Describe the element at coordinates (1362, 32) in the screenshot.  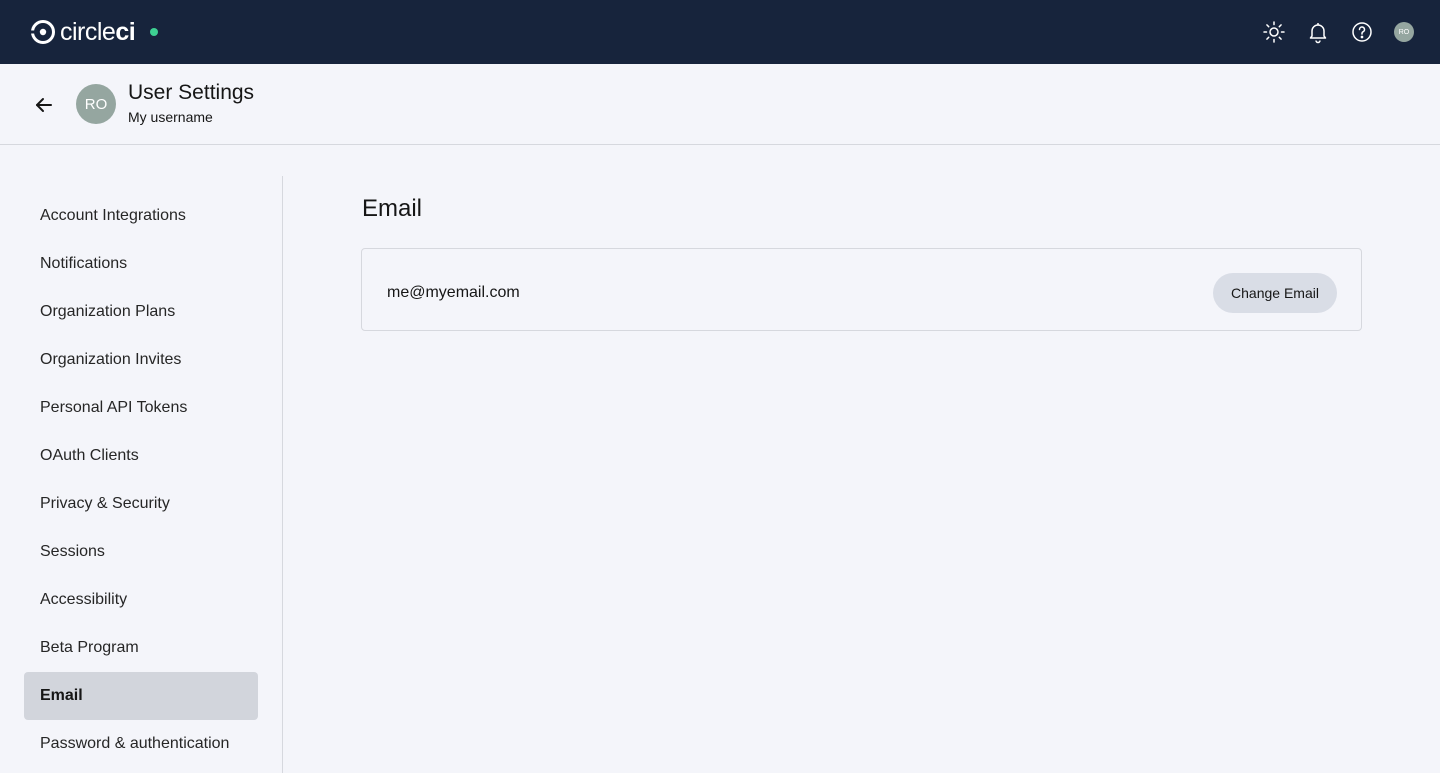
I see `help-icon` at that location.